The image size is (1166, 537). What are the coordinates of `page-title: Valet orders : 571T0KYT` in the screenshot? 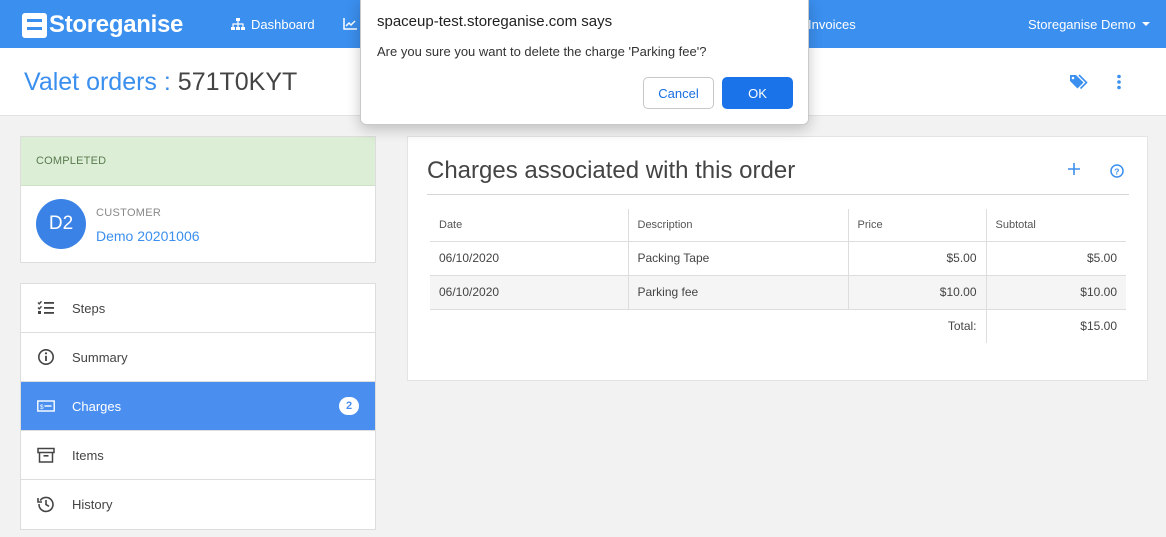 It's located at (160, 82).